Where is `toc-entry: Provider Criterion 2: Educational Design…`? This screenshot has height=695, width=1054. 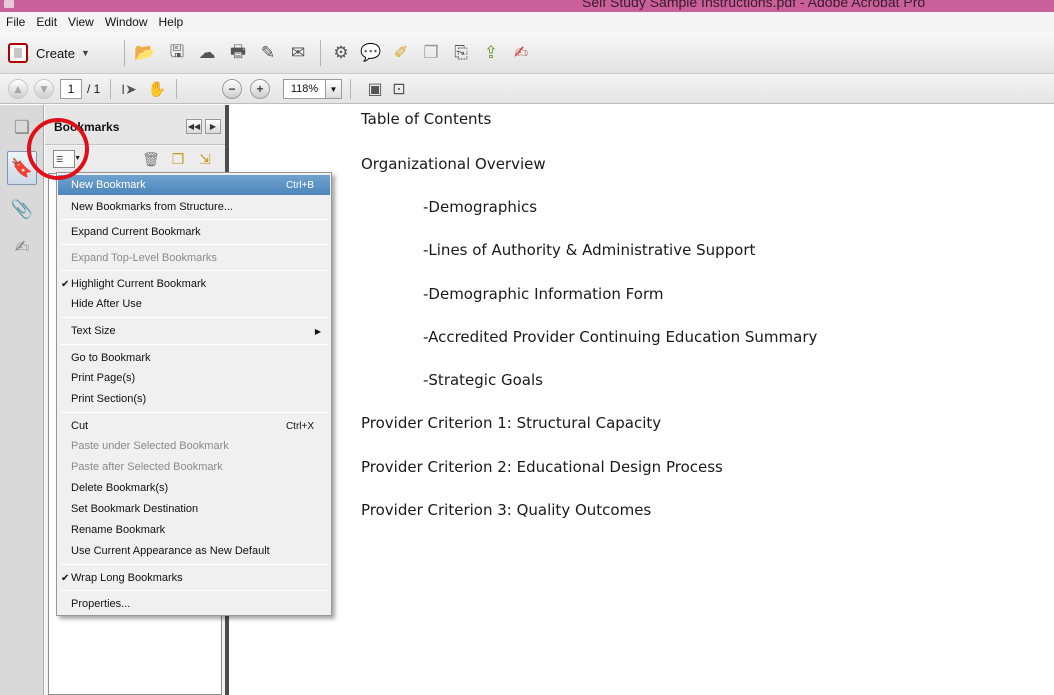
toc-entry: Provider Criterion 2: Educational Design… is located at coordinates (542, 467).